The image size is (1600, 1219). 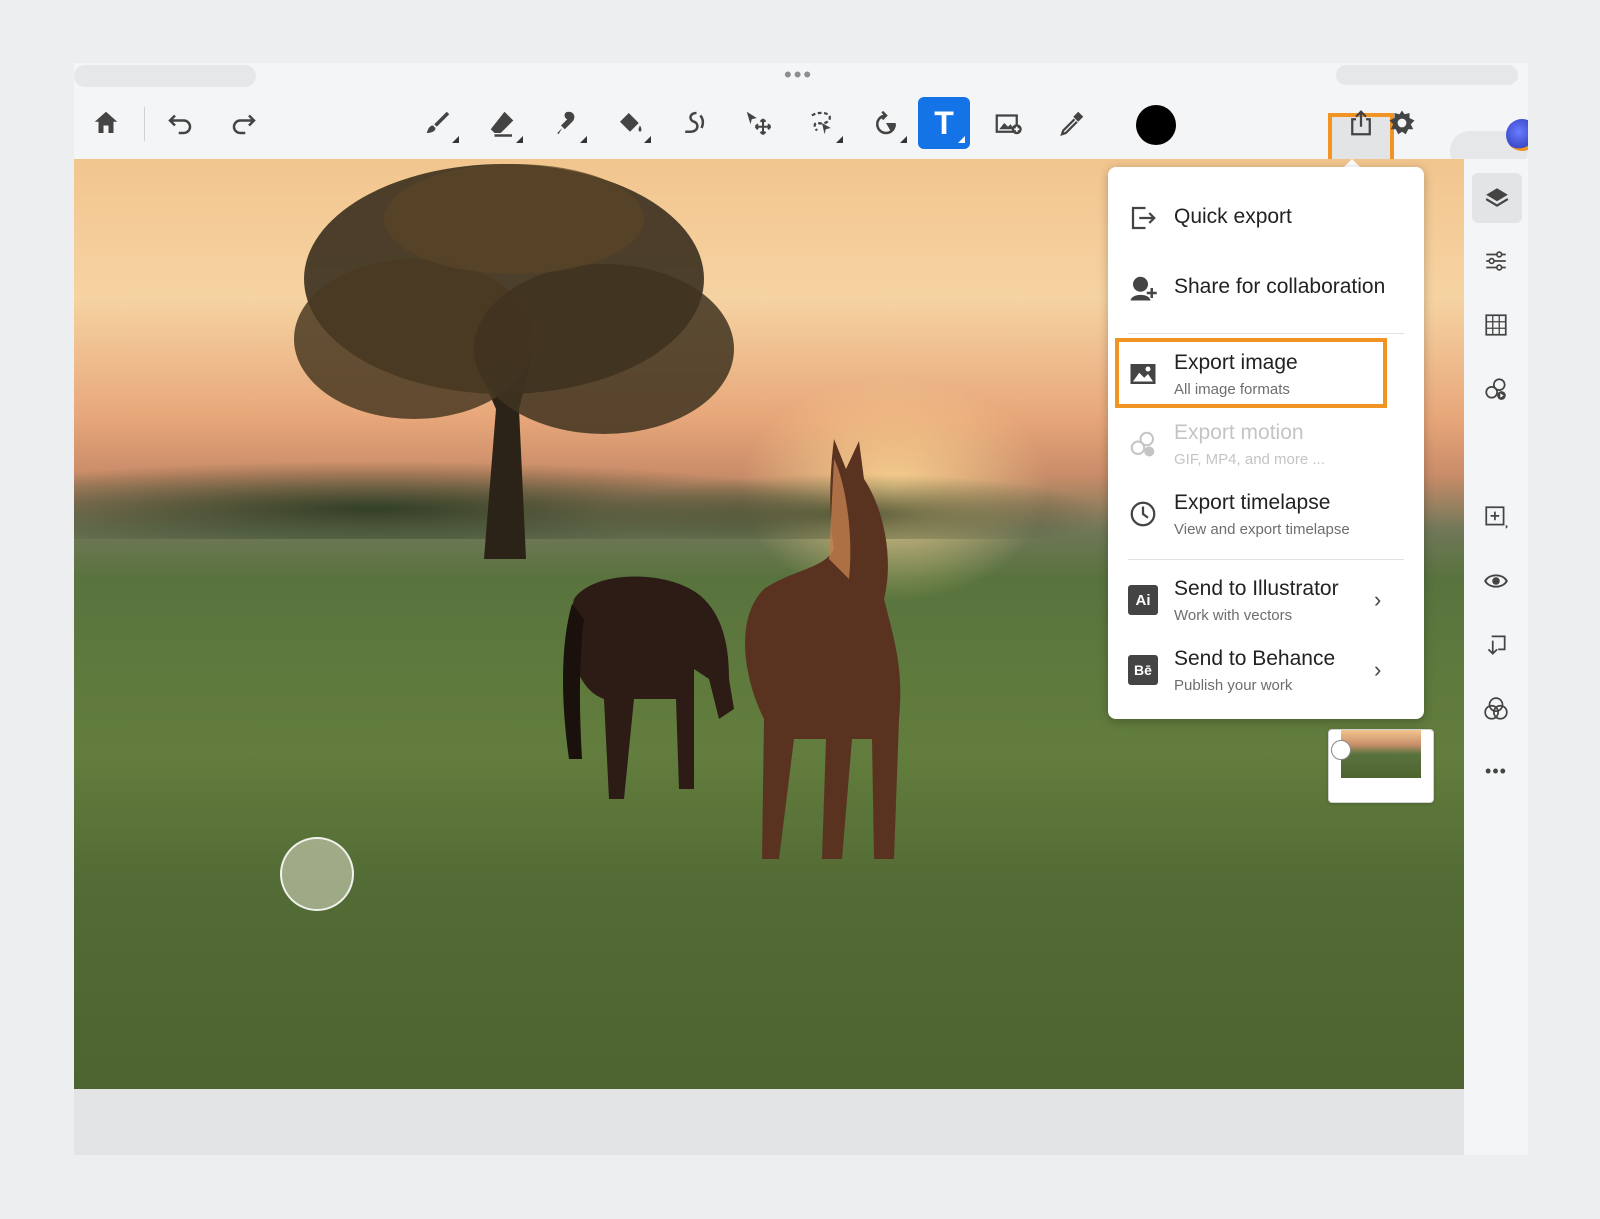 I want to click on home-button, so click(x=106, y=123).